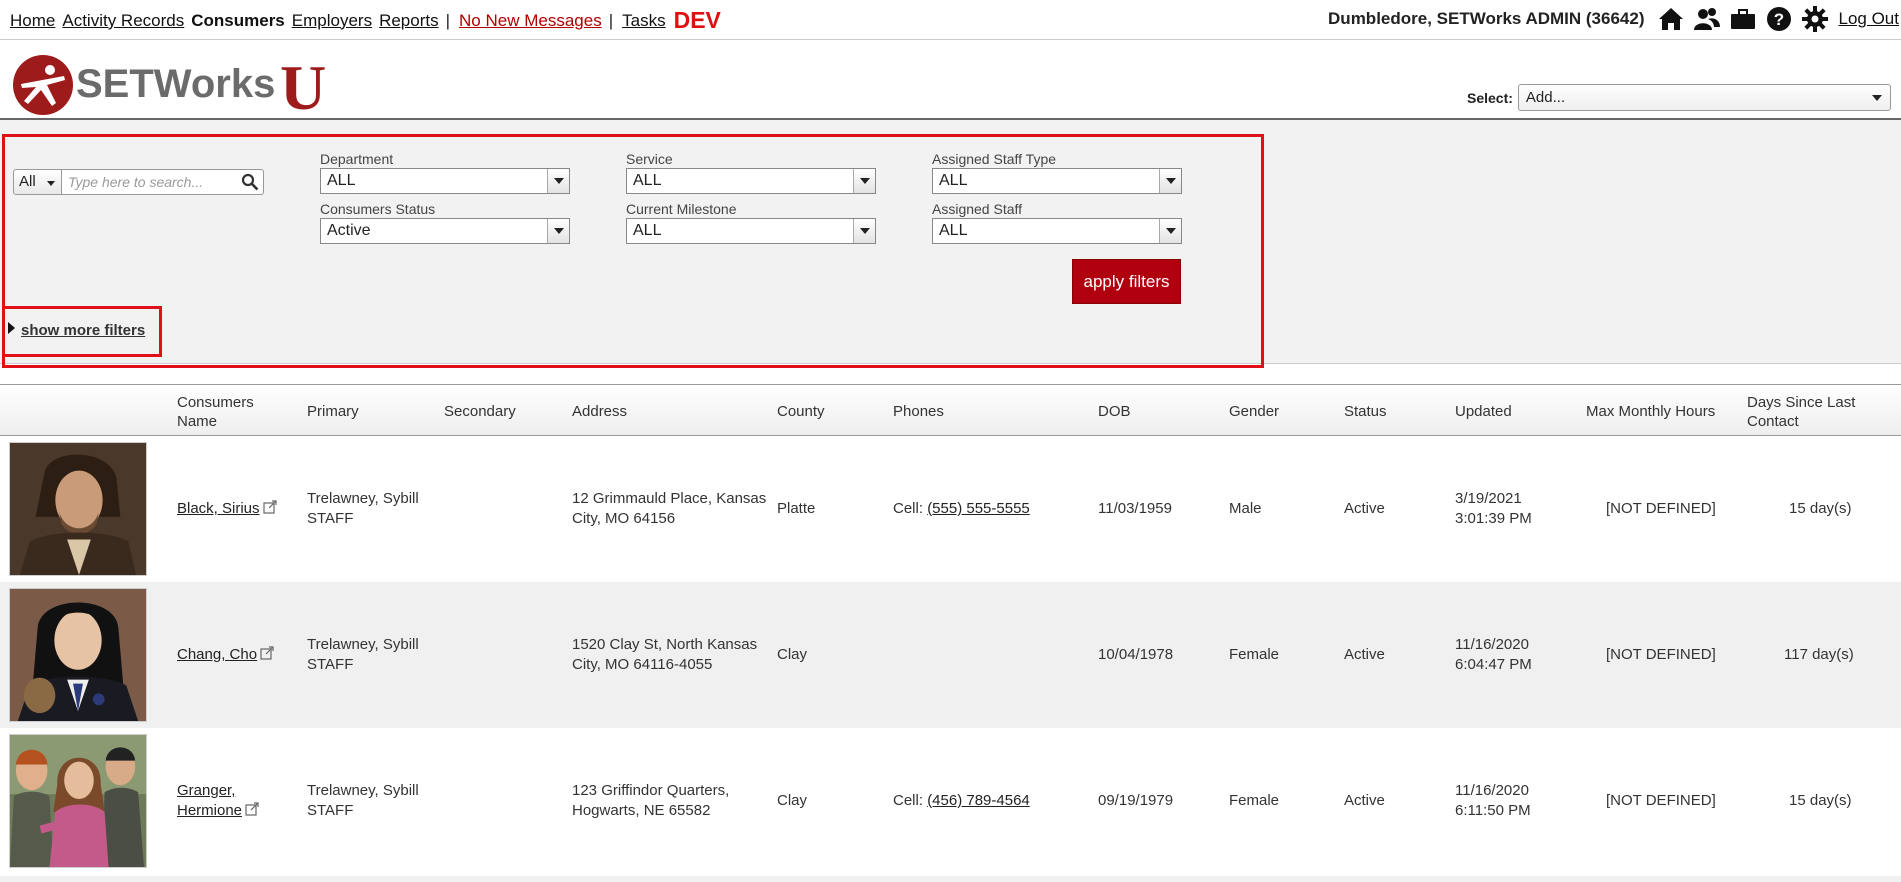 The height and width of the screenshot is (882, 1901). What do you see at coordinates (796, 508) in the screenshot?
I see `county: Platte` at bounding box center [796, 508].